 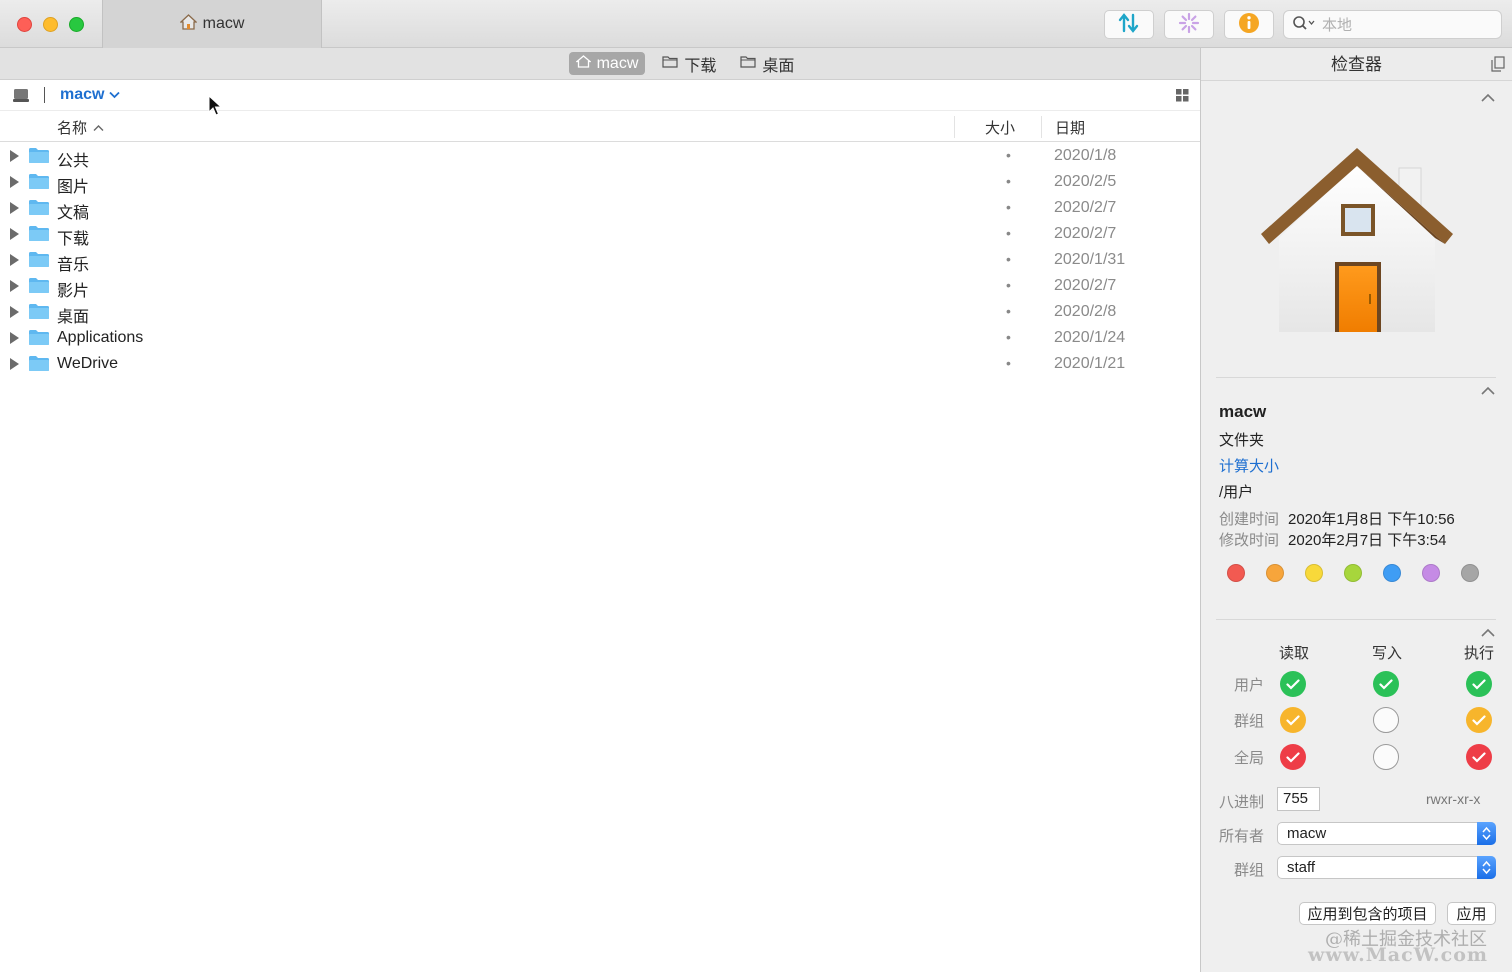 What do you see at coordinates (24, 24) in the screenshot?
I see `close-window-button` at bounding box center [24, 24].